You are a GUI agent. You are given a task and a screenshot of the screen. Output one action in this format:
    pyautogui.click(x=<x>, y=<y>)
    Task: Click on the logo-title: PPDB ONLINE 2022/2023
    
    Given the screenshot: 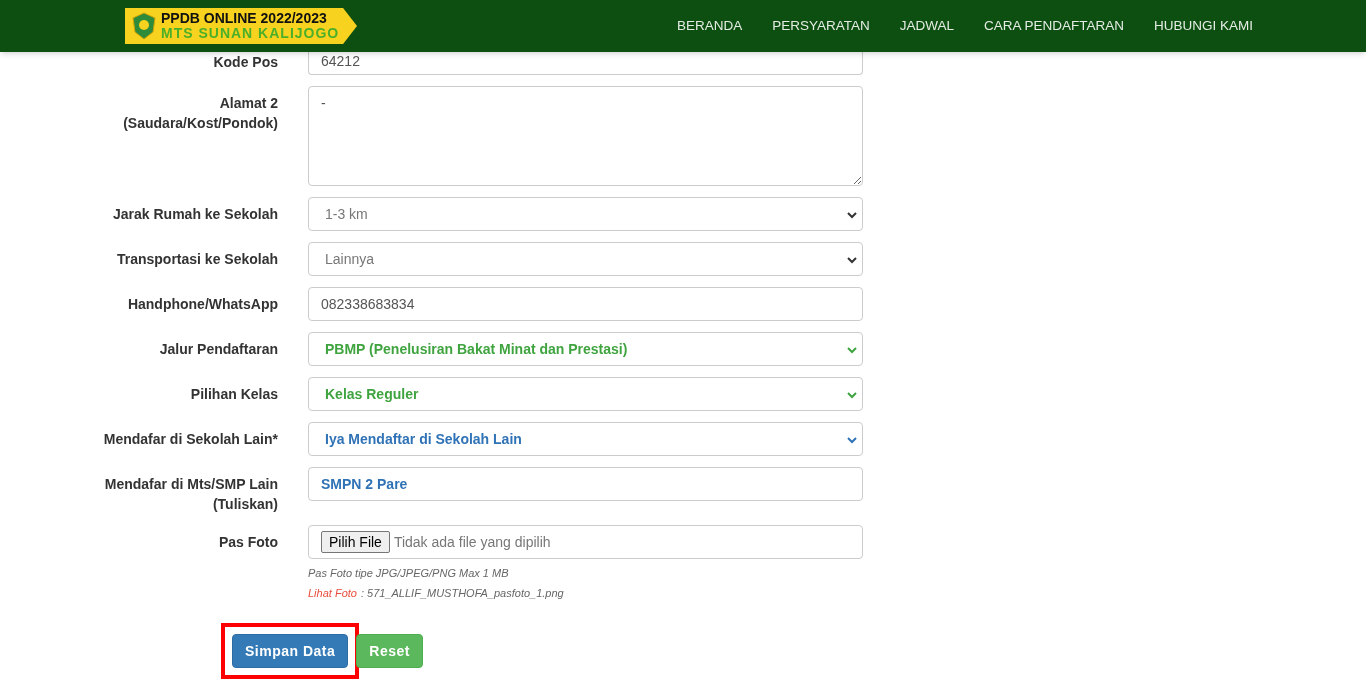 What is the action you would take?
    pyautogui.click(x=244, y=18)
    